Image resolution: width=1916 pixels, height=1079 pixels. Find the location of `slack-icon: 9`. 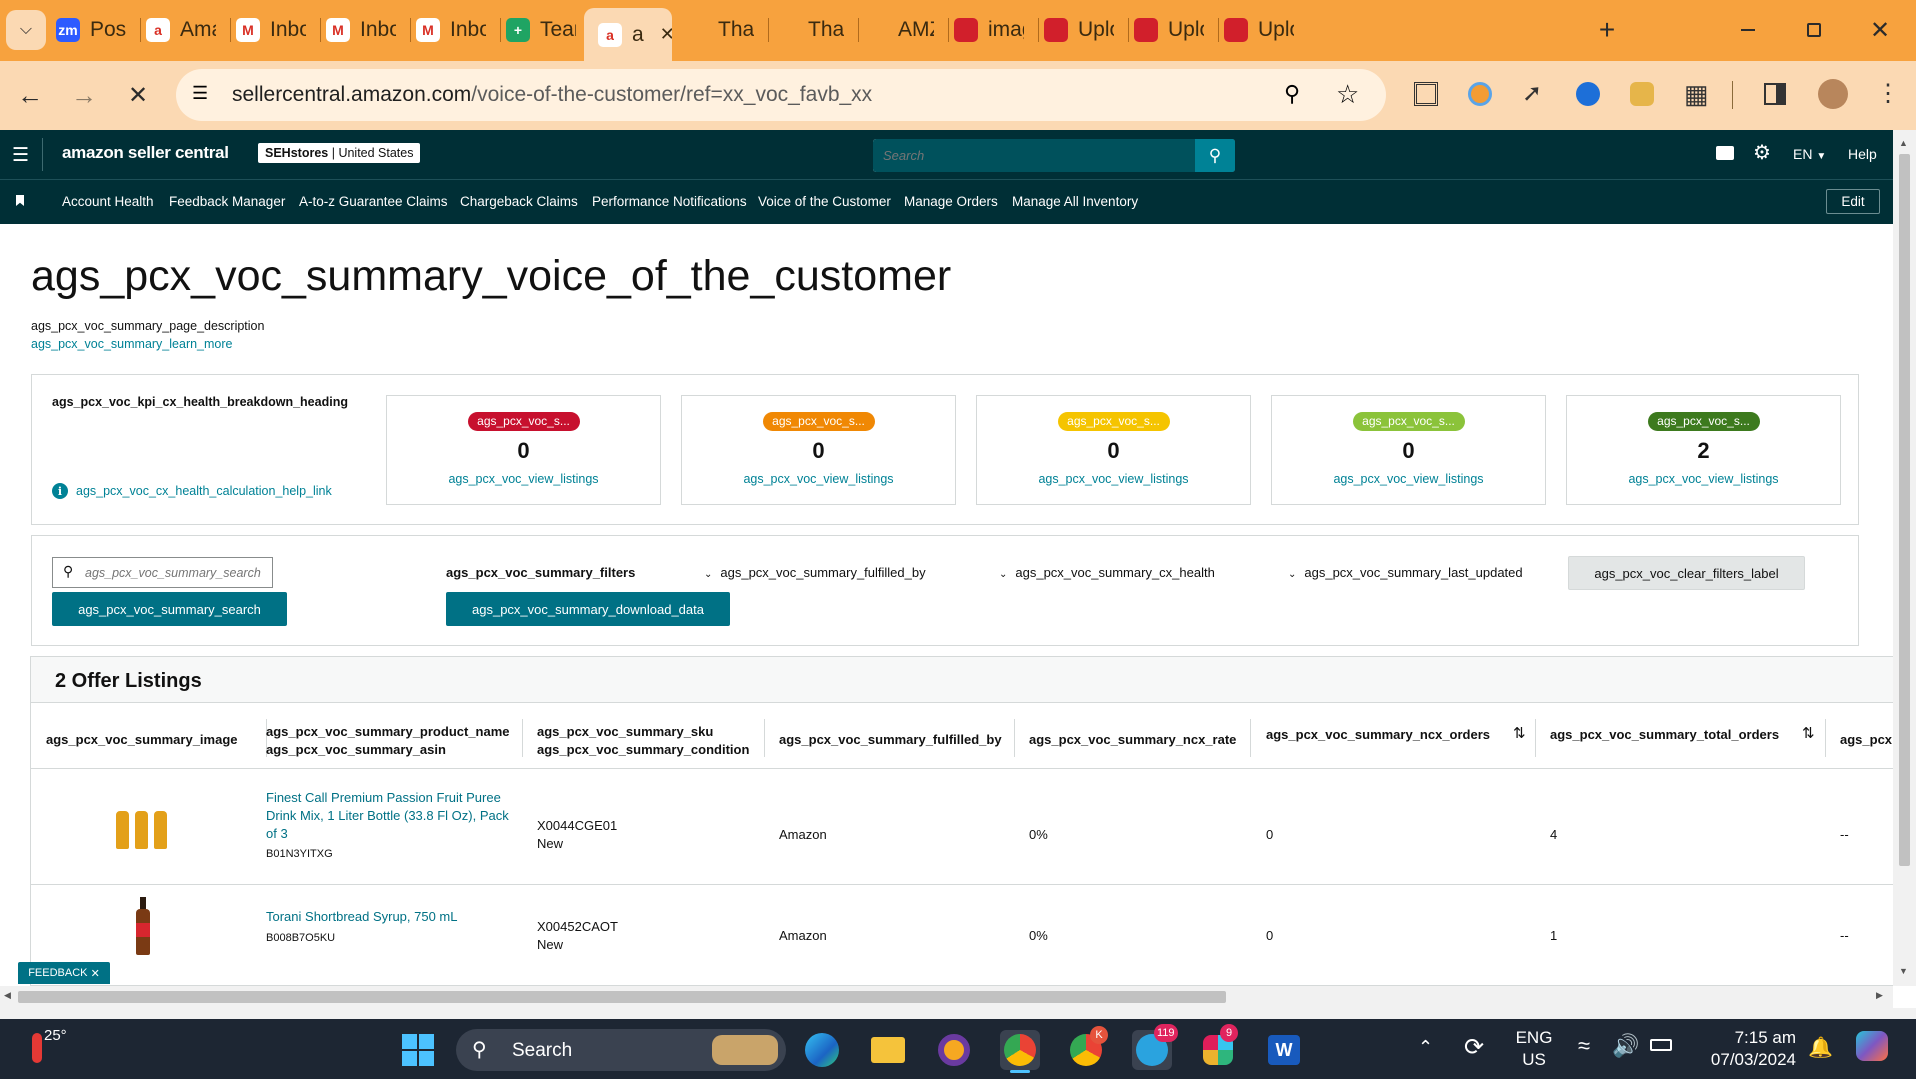

slack-icon: 9 is located at coordinates (1218, 1047).